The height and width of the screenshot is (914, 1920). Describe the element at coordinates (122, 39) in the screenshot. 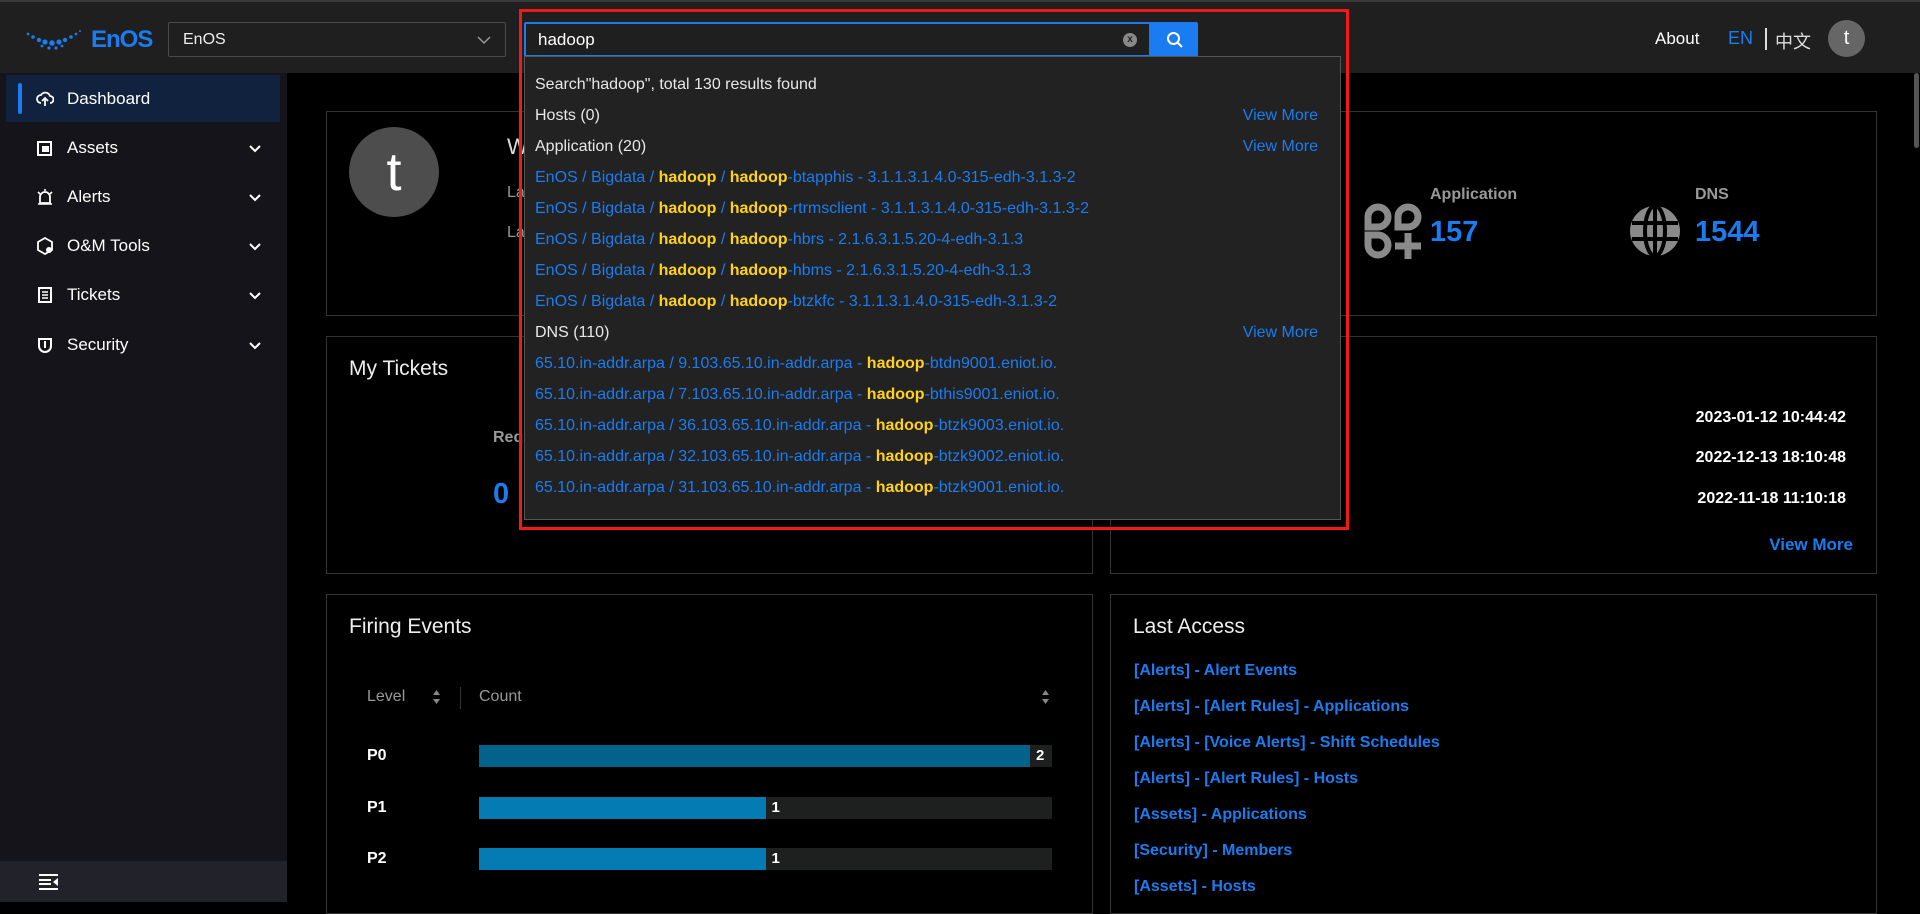

I see `logo-text: EnOS` at that location.